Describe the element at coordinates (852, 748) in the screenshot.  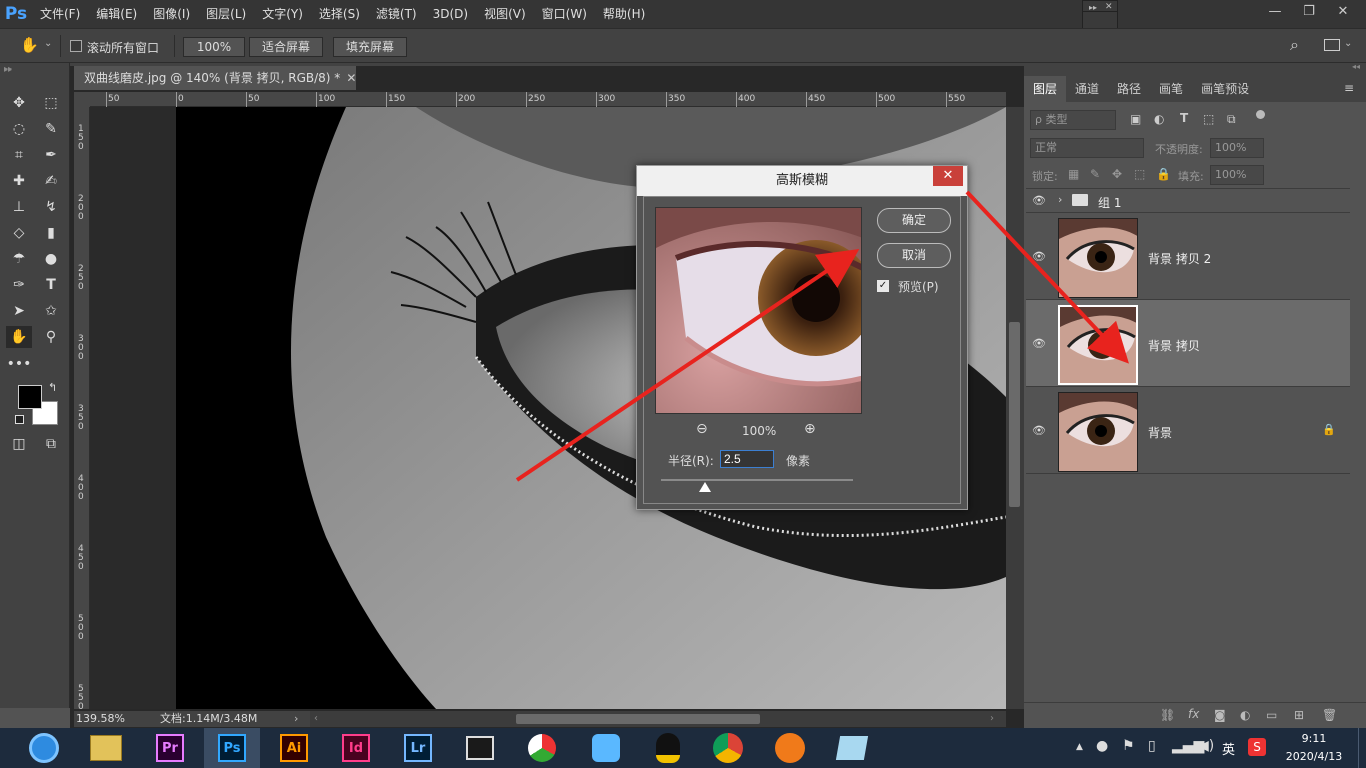
I see `notes-app-icon` at that location.